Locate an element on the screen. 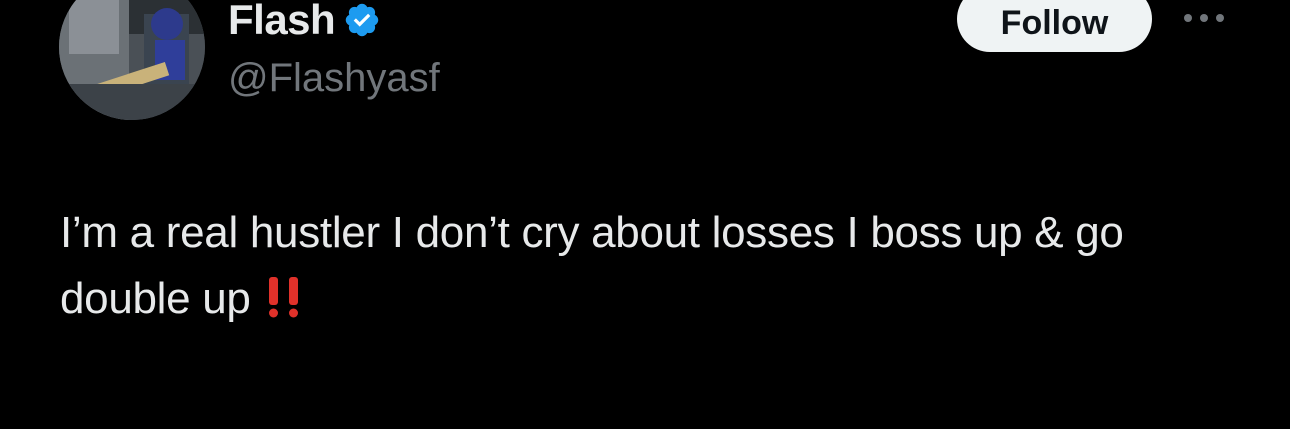  avatar-image is located at coordinates (132, 60).